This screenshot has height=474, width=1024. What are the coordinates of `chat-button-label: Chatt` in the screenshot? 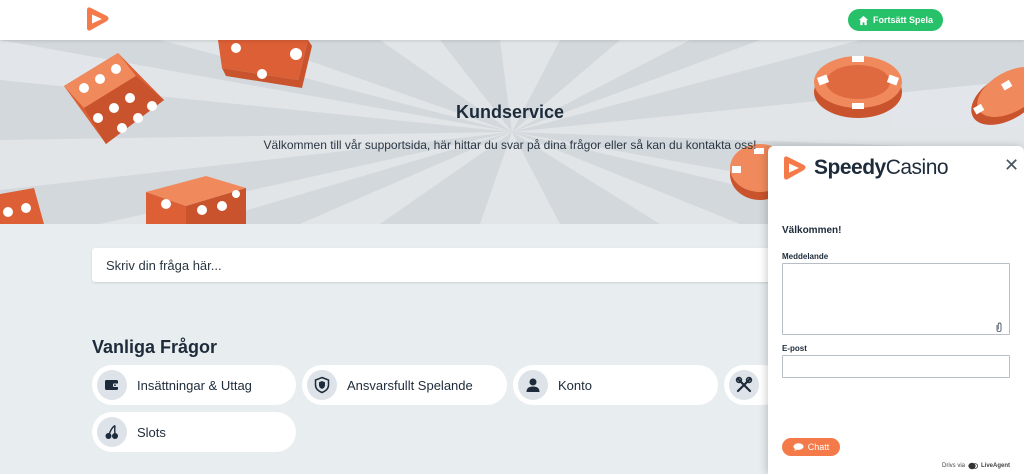 It's located at (818, 447).